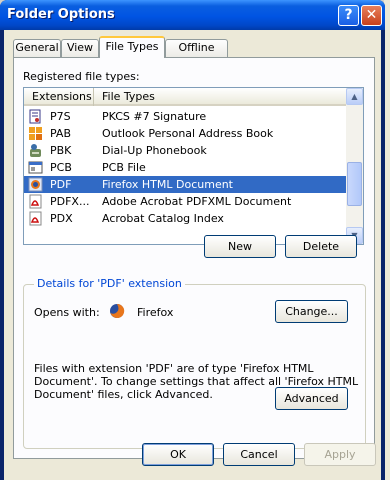 The height and width of the screenshot is (480, 390). Describe the element at coordinates (124, 167) in the screenshot. I see `row-file-type: PCB File` at that location.